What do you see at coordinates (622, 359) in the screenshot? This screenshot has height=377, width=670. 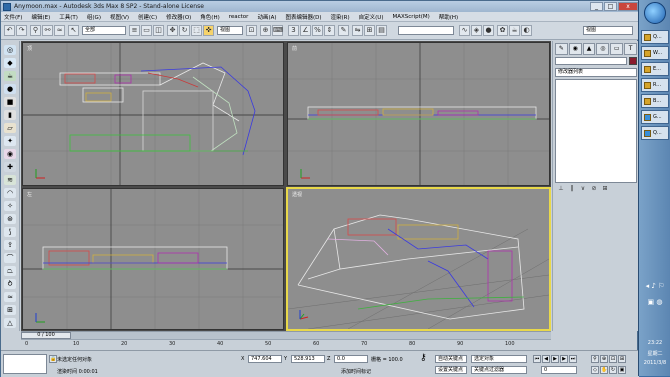 I see `zoom-extents-all-icon: ⊞` at bounding box center [622, 359].